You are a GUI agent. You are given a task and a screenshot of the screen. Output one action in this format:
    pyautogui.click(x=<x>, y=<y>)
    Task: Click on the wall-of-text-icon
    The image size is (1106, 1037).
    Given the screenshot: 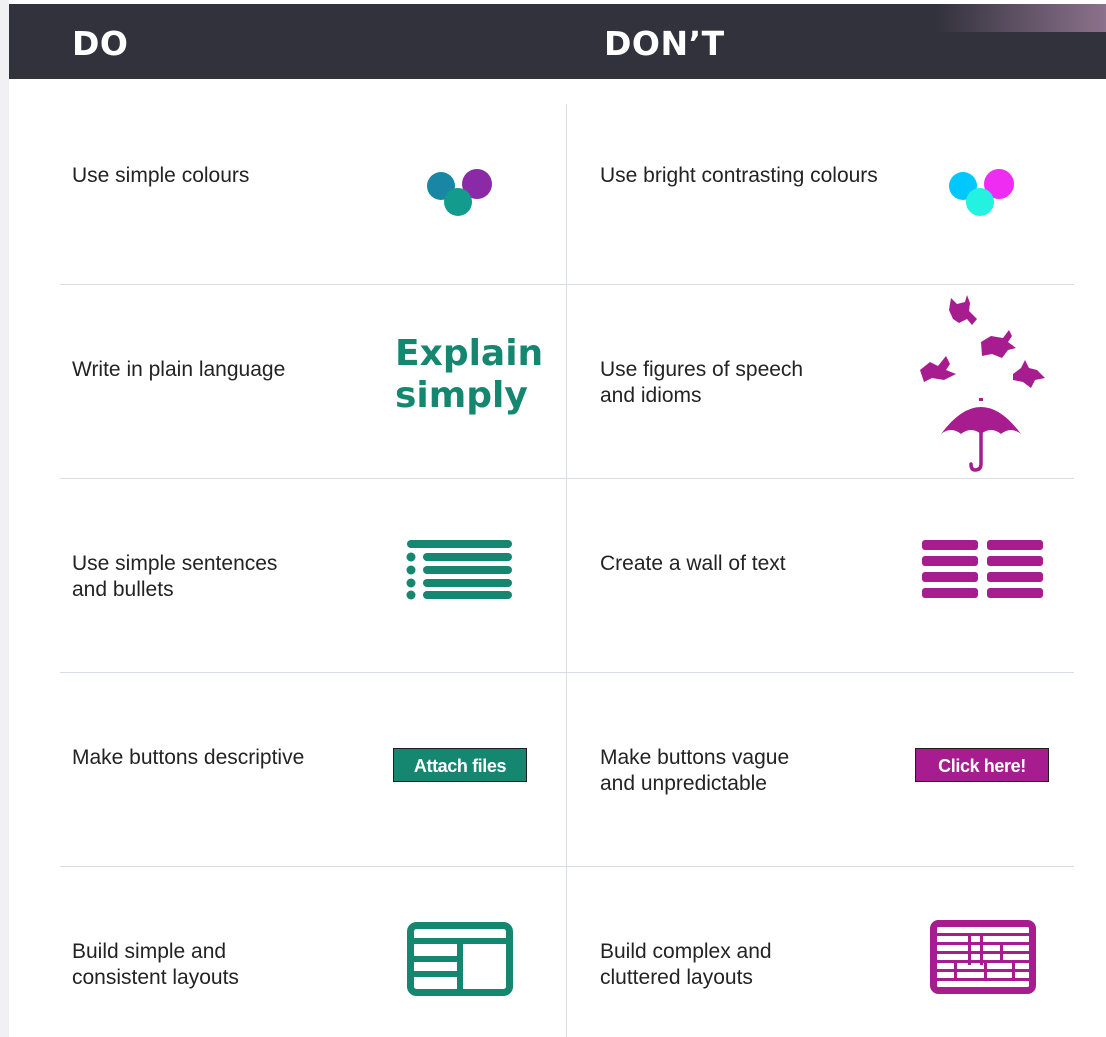 What is the action you would take?
    pyautogui.click(x=982, y=569)
    